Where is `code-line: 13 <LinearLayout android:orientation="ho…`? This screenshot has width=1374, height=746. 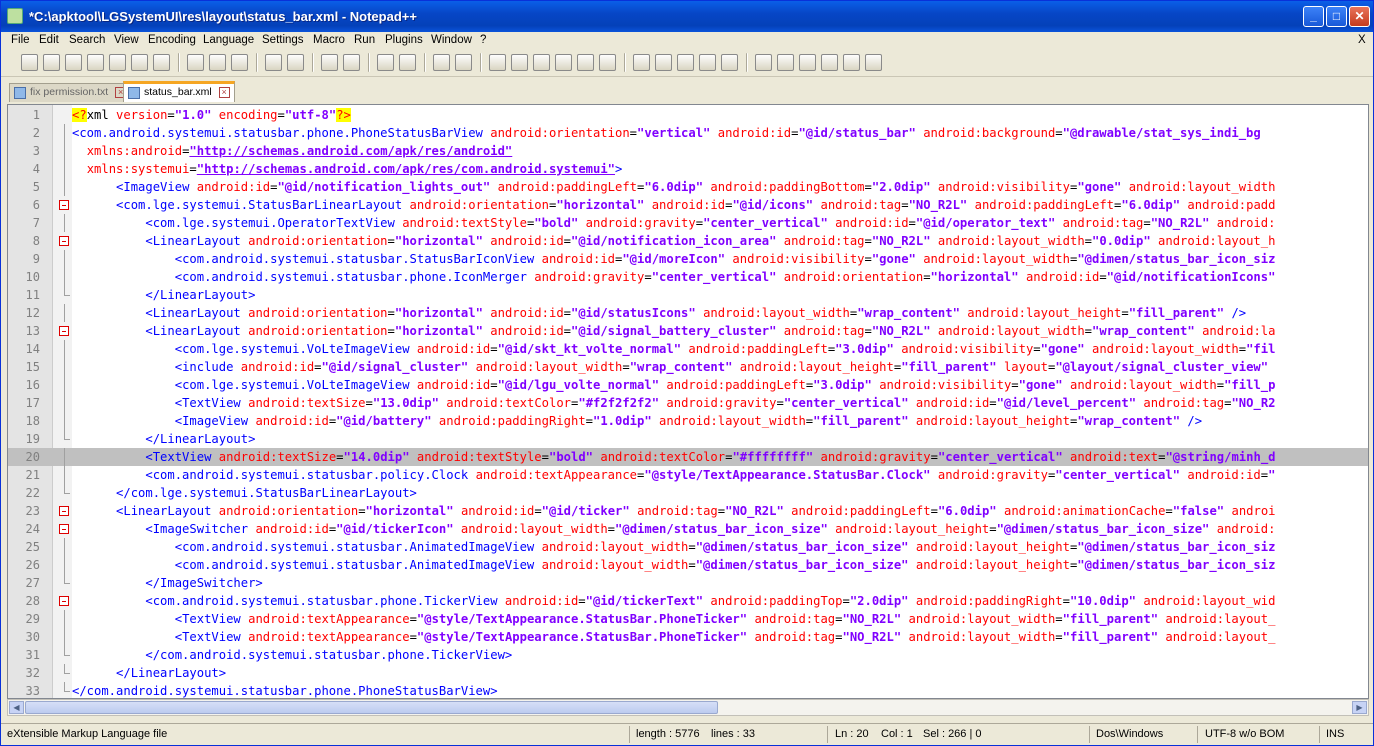
code-line: 13 <LinearLayout android:orientation="ho… is located at coordinates (688, 331).